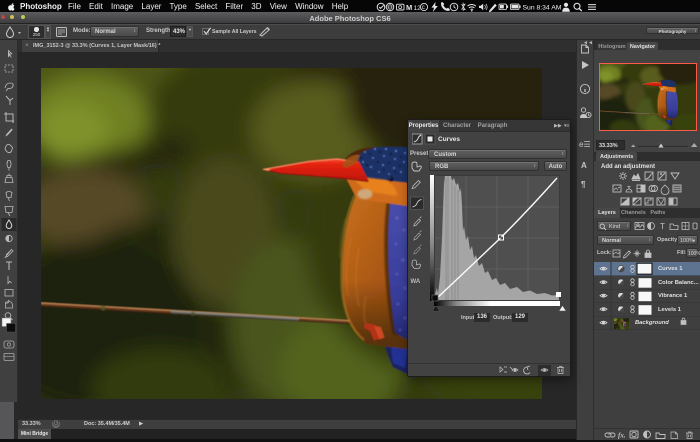 Image resolution: width=700 pixels, height=442 pixels. What do you see at coordinates (409, 7) in the screenshot?
I see `svg-text: M` at bounding box center [409, 7].